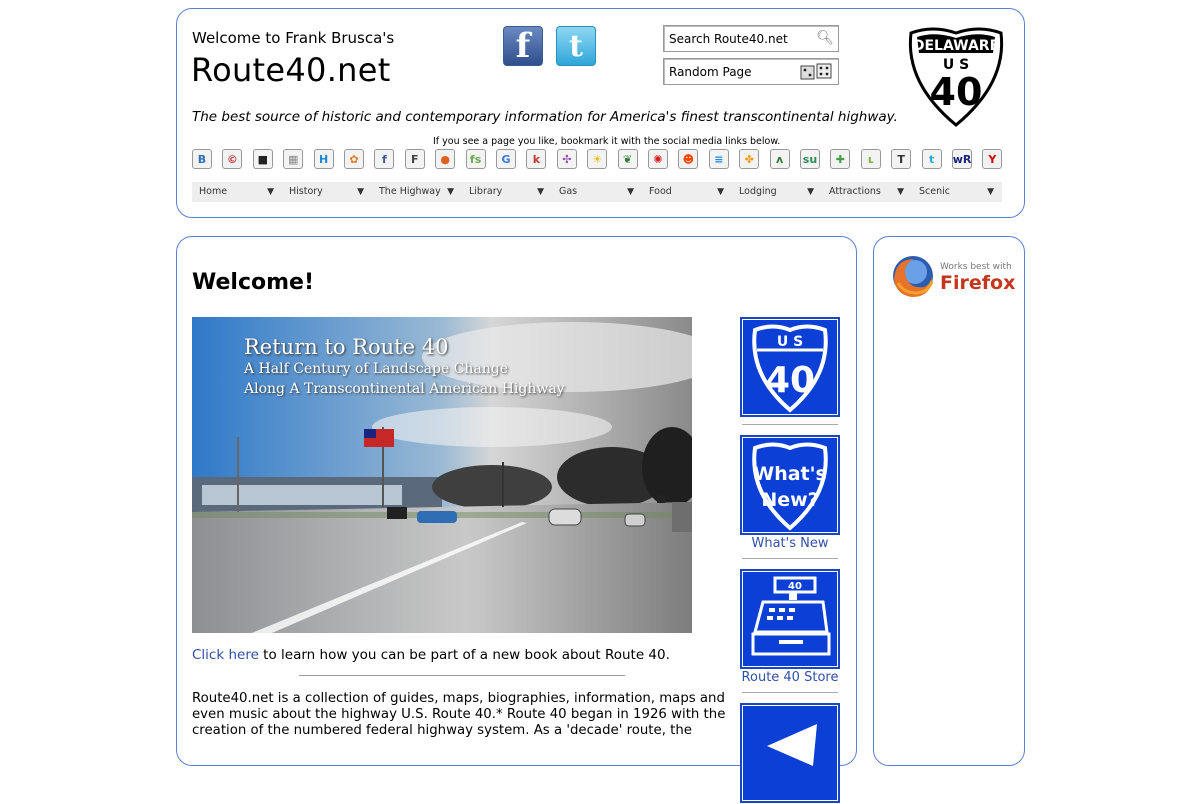 The width and height of the screenshot is (1200, 804). What do you see at coordinates (992, 159) in the screenshot?
I see `bookmark-icon: Y` at bounding box center [992, 159].